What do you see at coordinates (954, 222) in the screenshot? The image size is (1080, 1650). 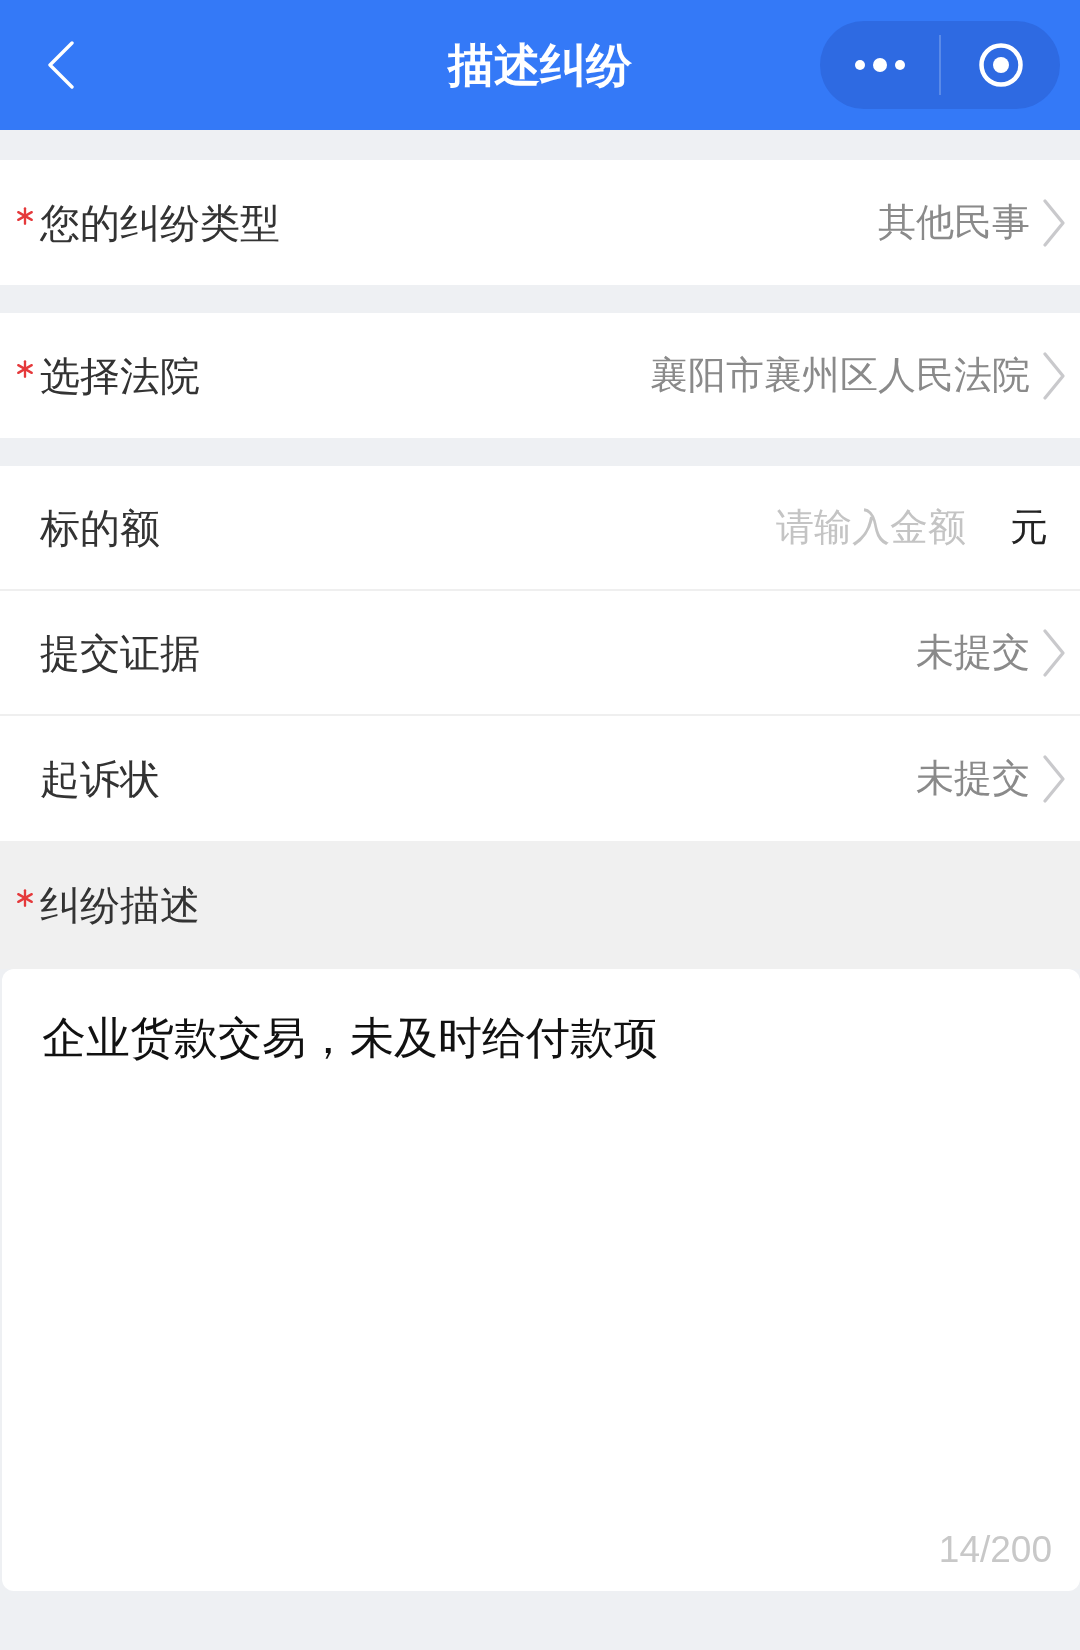 I see `row-value: 其他民事` at bounding box center [954, 222].